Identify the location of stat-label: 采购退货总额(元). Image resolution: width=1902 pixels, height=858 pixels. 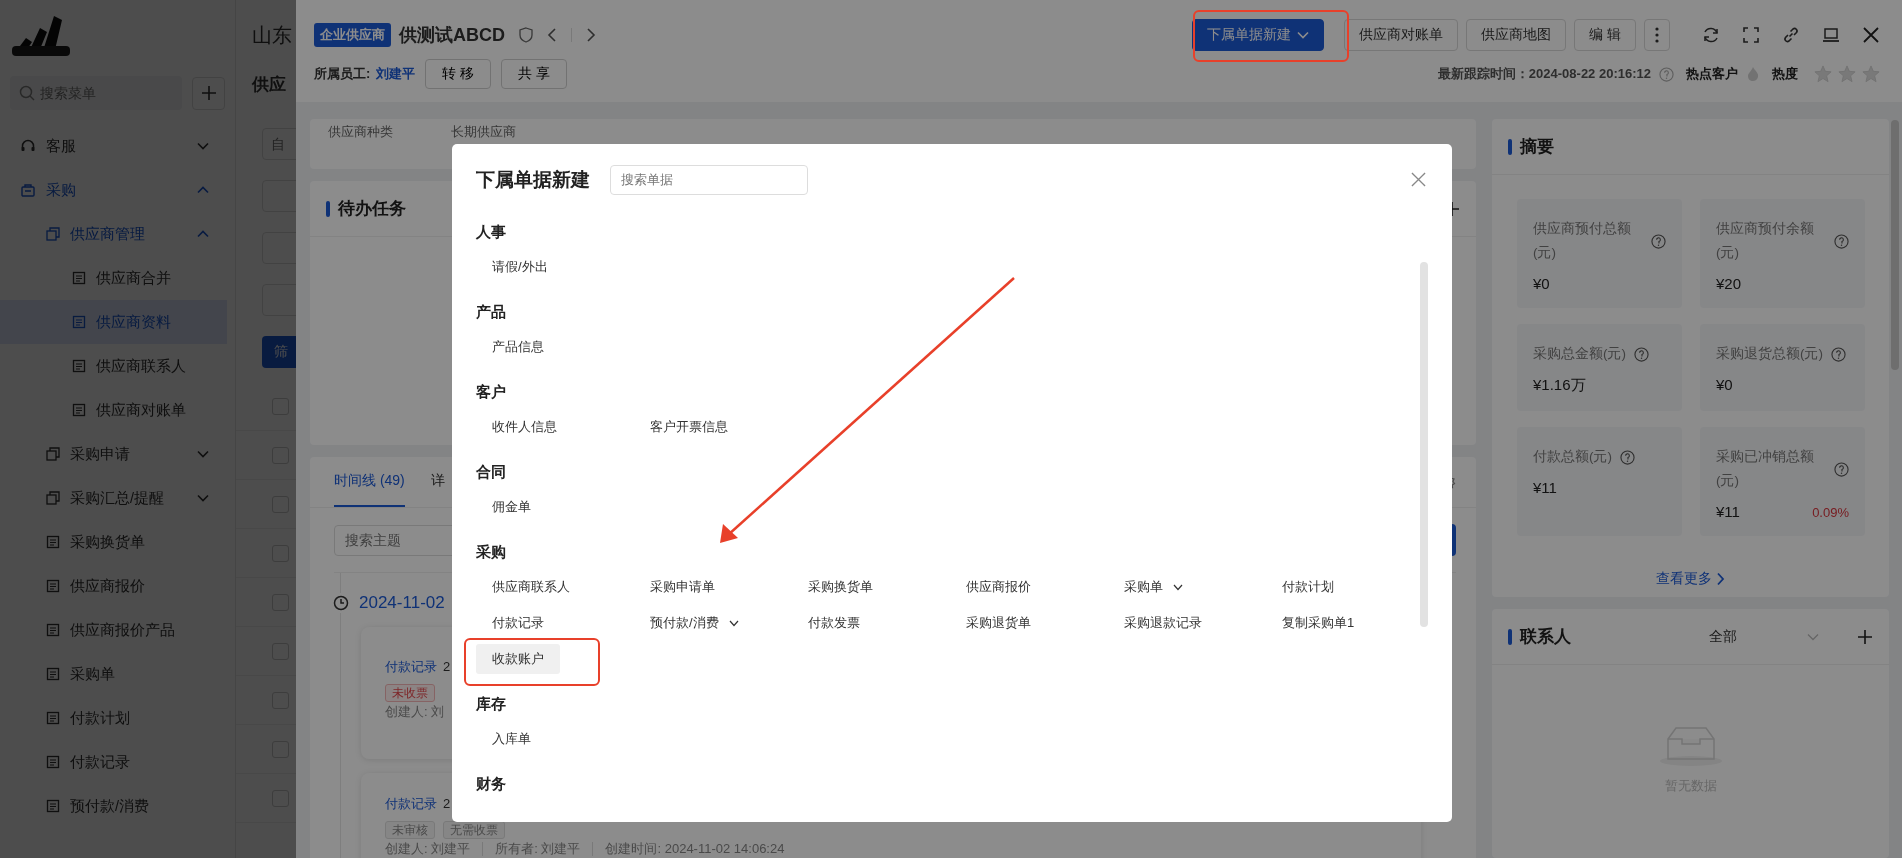
(1769, 354).